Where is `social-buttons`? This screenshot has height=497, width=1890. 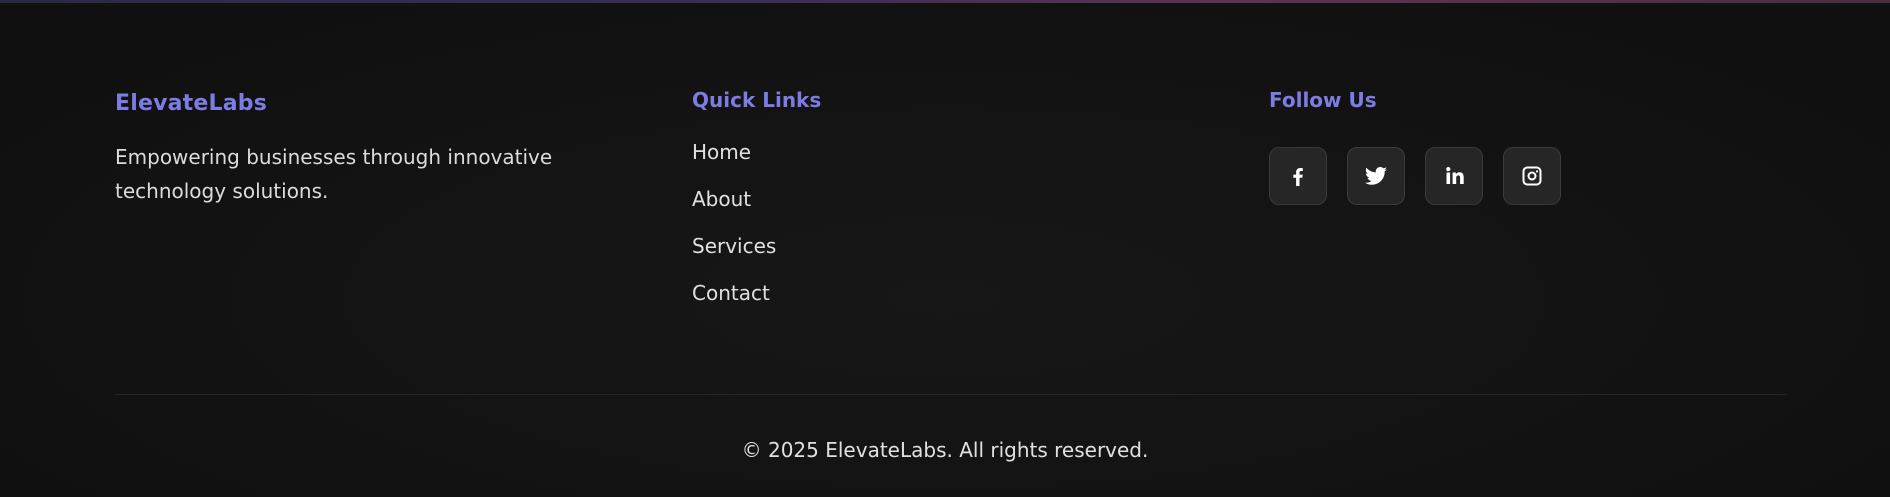
social-buttons is located at coordinates (1479, 176).